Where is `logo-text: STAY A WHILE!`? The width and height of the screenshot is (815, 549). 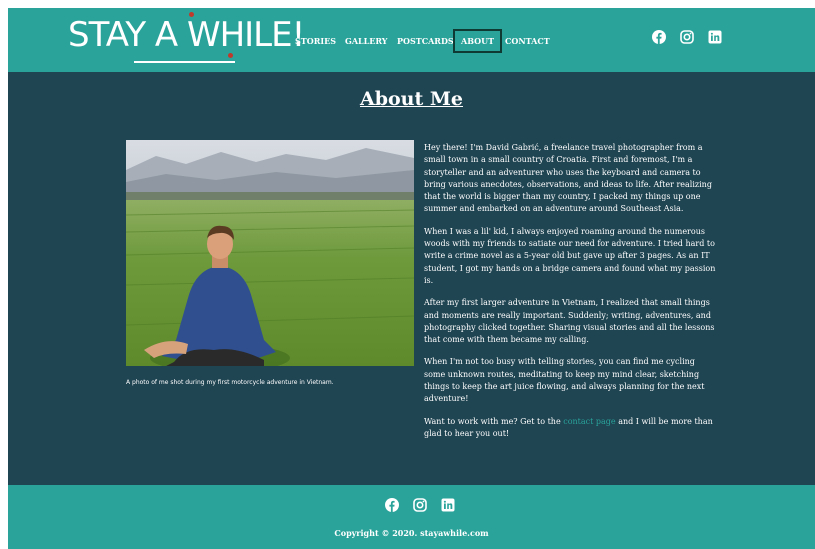
logo-text: STAY A WHILE! is located at coordinates (186, 35).